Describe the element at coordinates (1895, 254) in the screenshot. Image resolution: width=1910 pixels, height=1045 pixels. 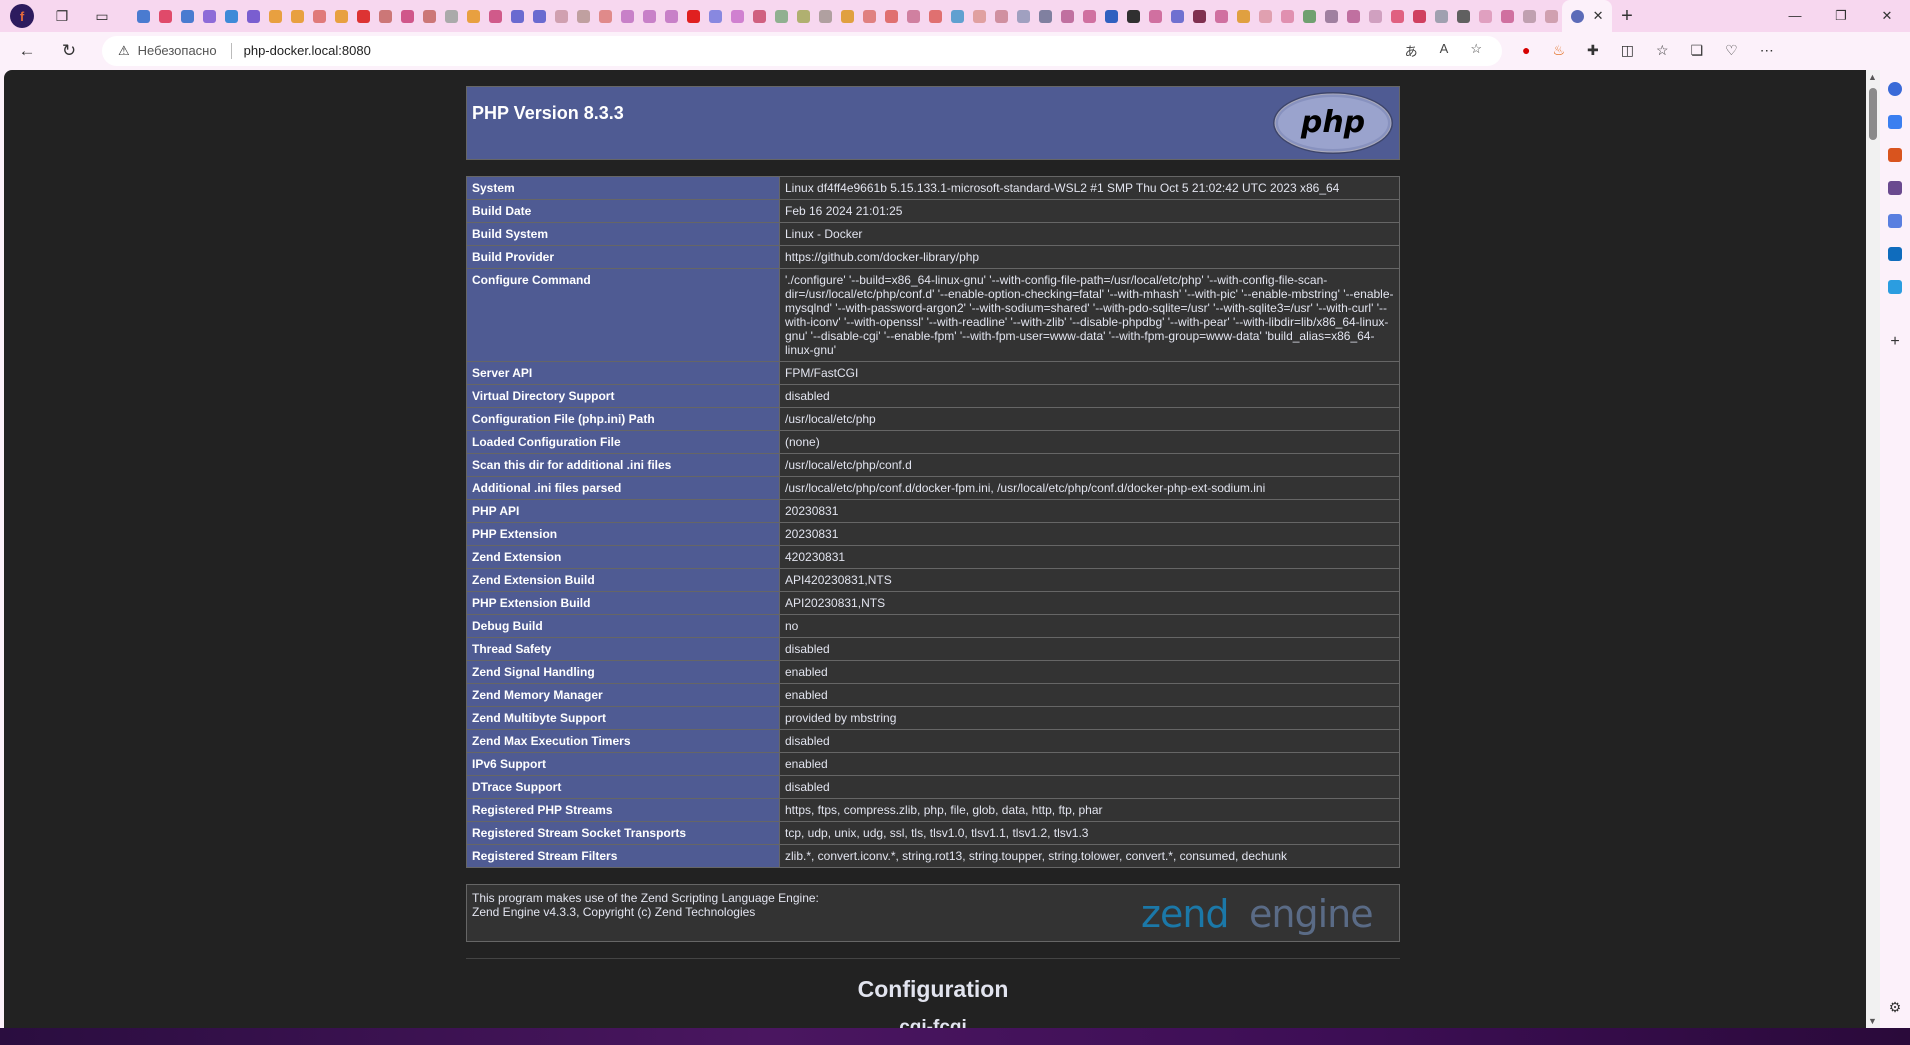
I see `outlook-icon` at that location.